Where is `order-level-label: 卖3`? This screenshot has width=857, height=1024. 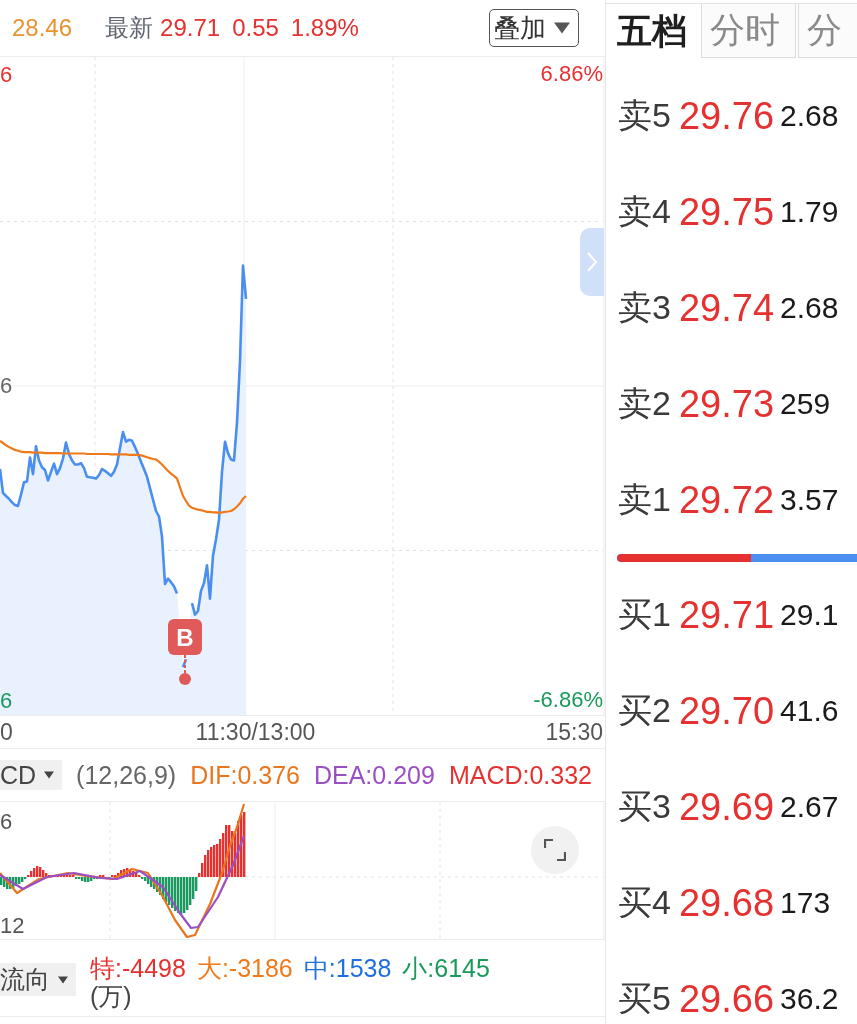 order-level-label: 卖3 is located at coordinates (644, 307).